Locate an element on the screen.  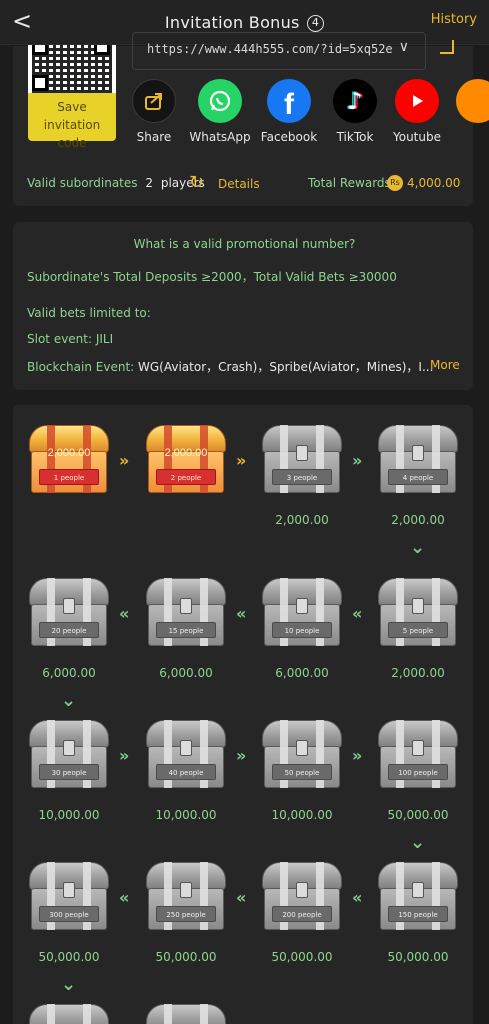
qr-code is located at coordinates (72, 69).